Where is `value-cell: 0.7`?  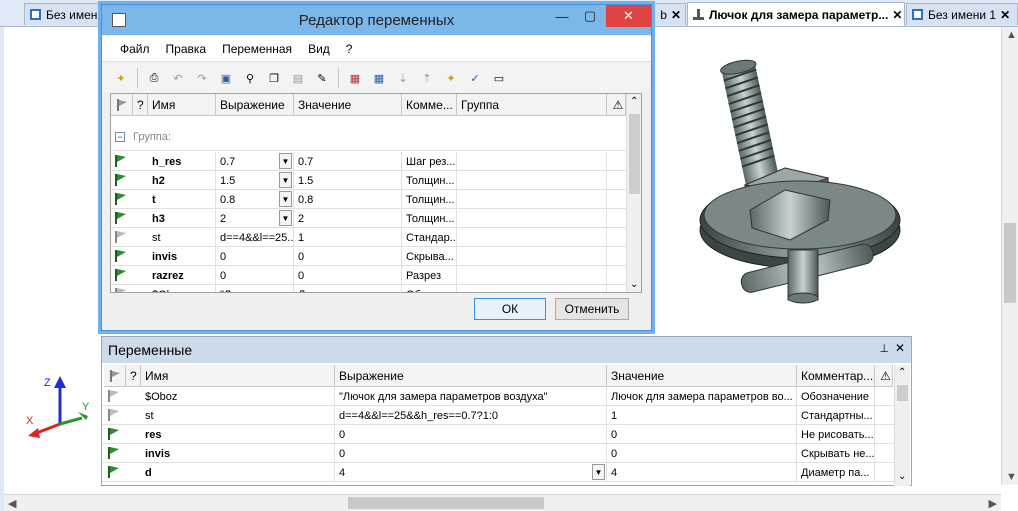 value-cell: 0.7 is located at coordinates (348, 161).